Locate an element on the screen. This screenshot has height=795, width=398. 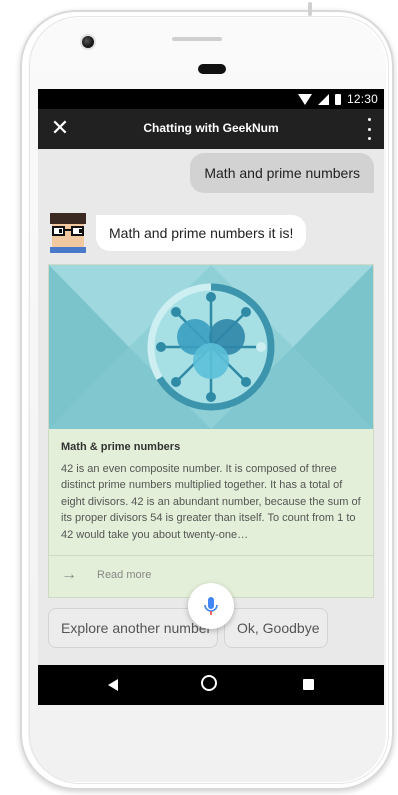
read-more-link: → Read more is located at coordinates (106, 575).